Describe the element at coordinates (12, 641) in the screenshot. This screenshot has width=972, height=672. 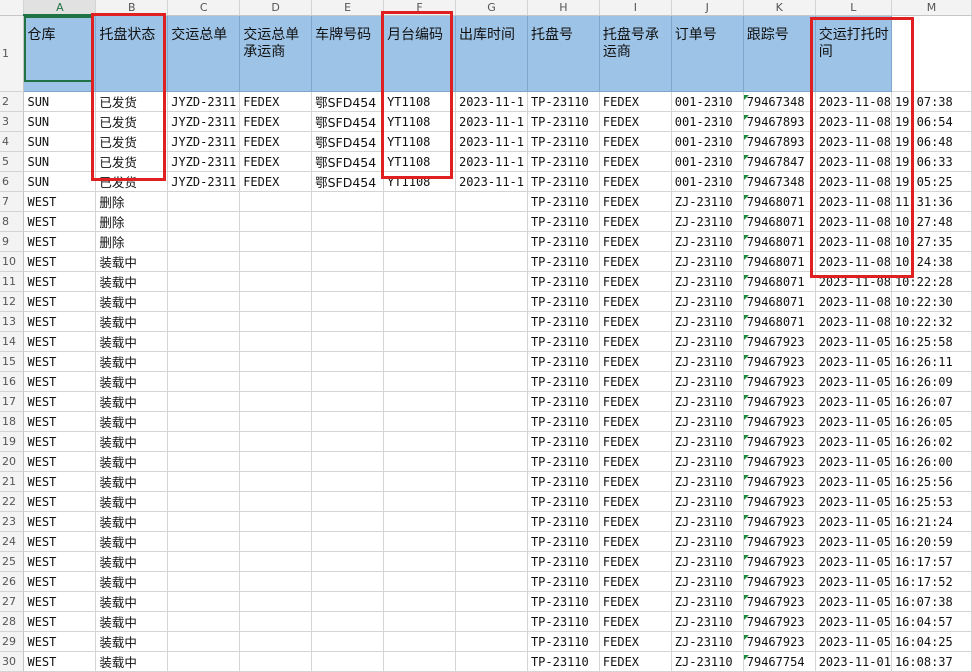
I see `row-number: 29` at that location.